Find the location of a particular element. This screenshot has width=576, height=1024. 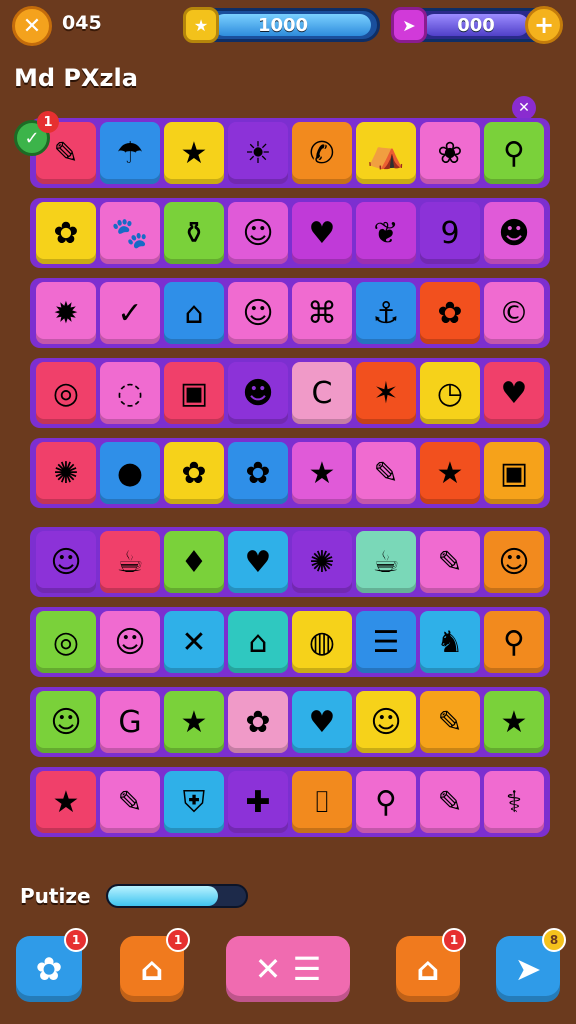

puzzle-tile: © is located at coordinates (514, 313).